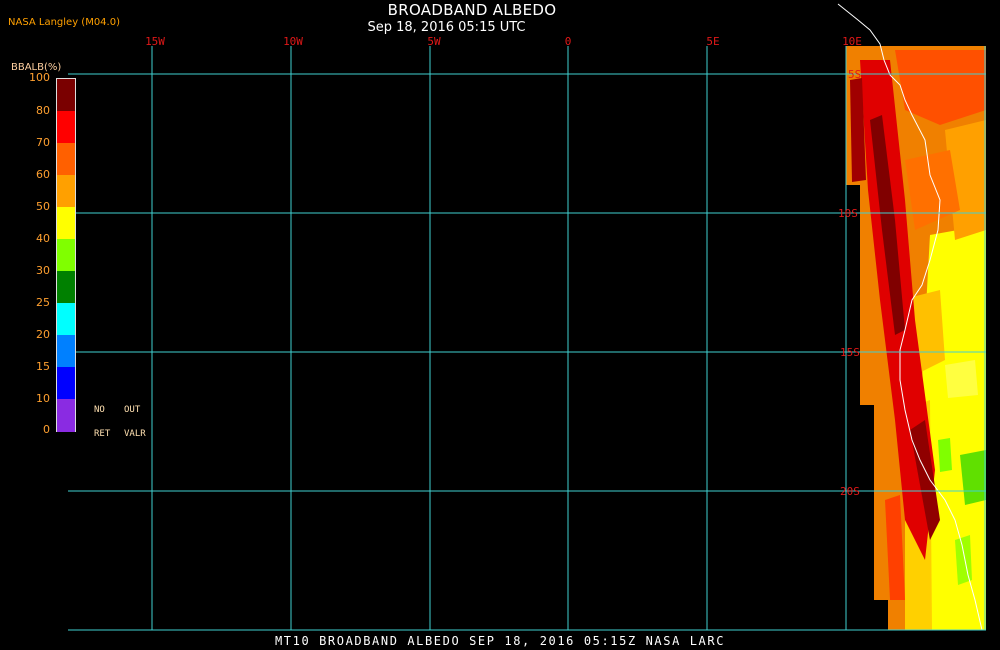 Image resolution: width=1000 pixels, height=650 pixels. I want to click on colorbar-tick: 60, so click(43, 174).